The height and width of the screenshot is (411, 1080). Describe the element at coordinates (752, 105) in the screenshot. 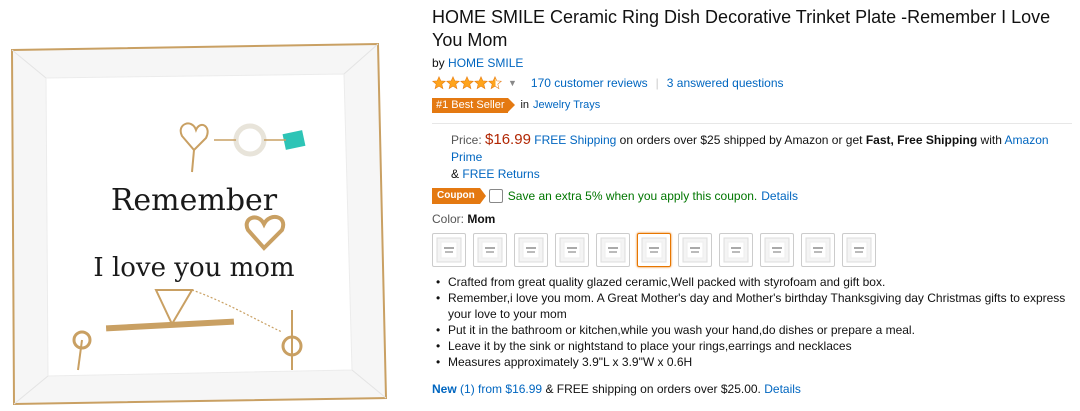

I see `best-seller-row: #1 Best Seller in Jewelry Trays` at that location.